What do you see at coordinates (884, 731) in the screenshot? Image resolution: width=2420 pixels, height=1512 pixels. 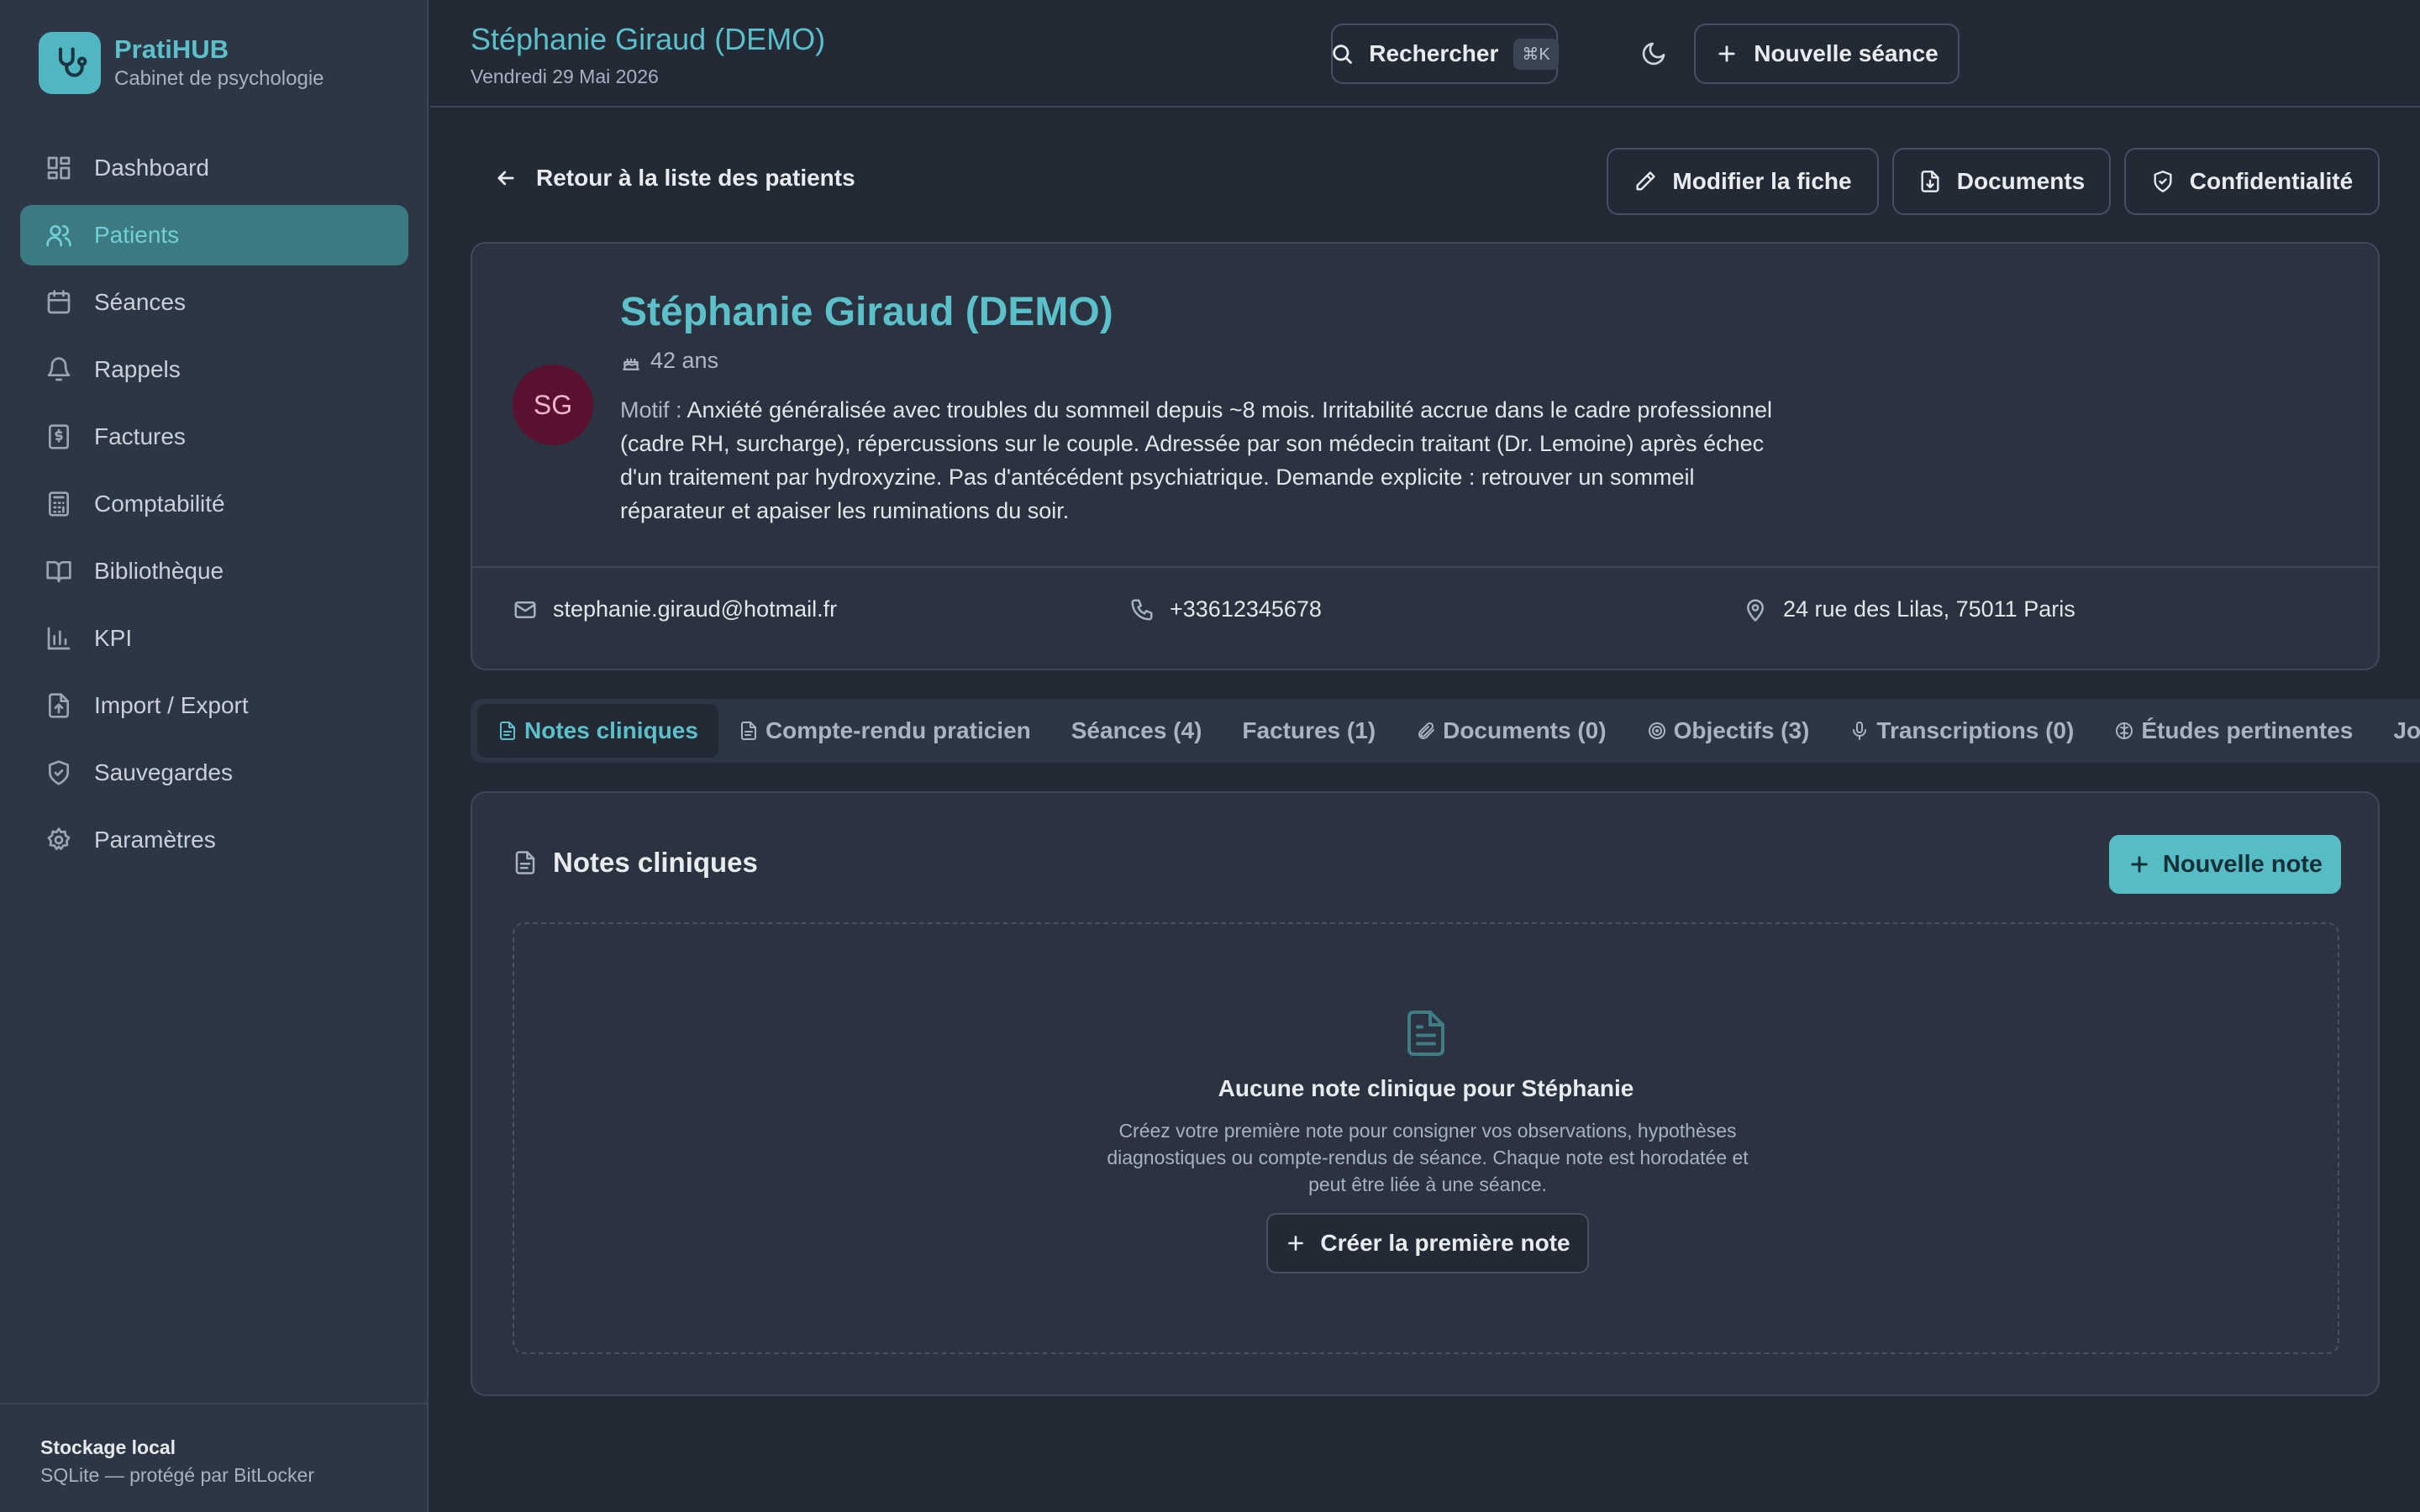 I see `tab-compte-rendu: Compte-rendu praticien` at bounding box center [884, 731].